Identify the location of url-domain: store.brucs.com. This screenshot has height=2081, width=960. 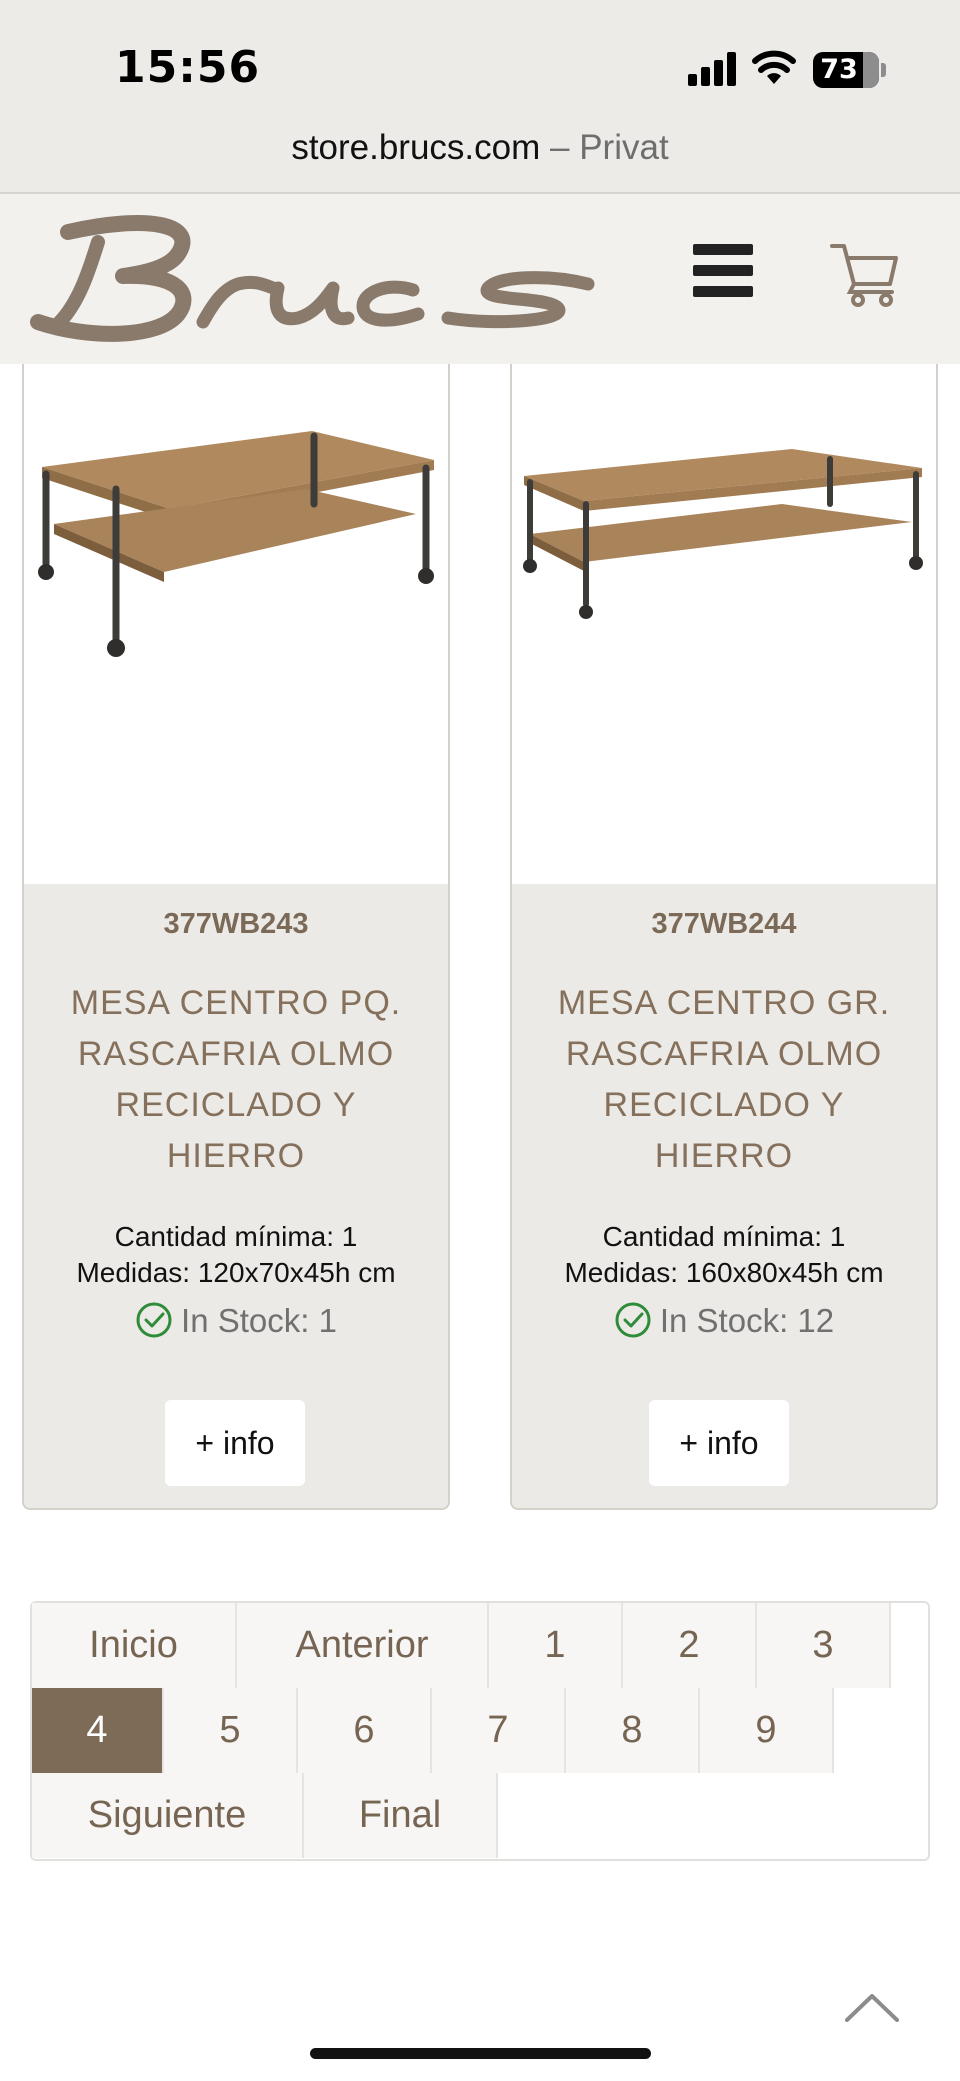
(416, 147).